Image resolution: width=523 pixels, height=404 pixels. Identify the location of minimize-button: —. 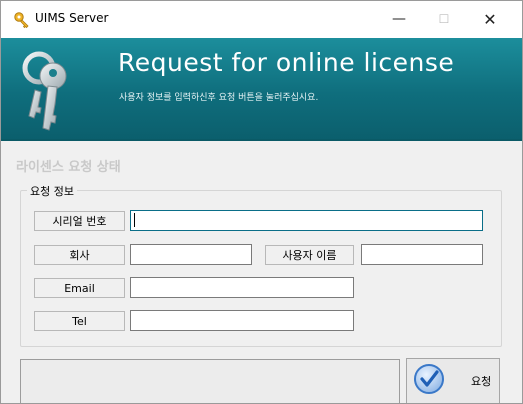
(399, 19).